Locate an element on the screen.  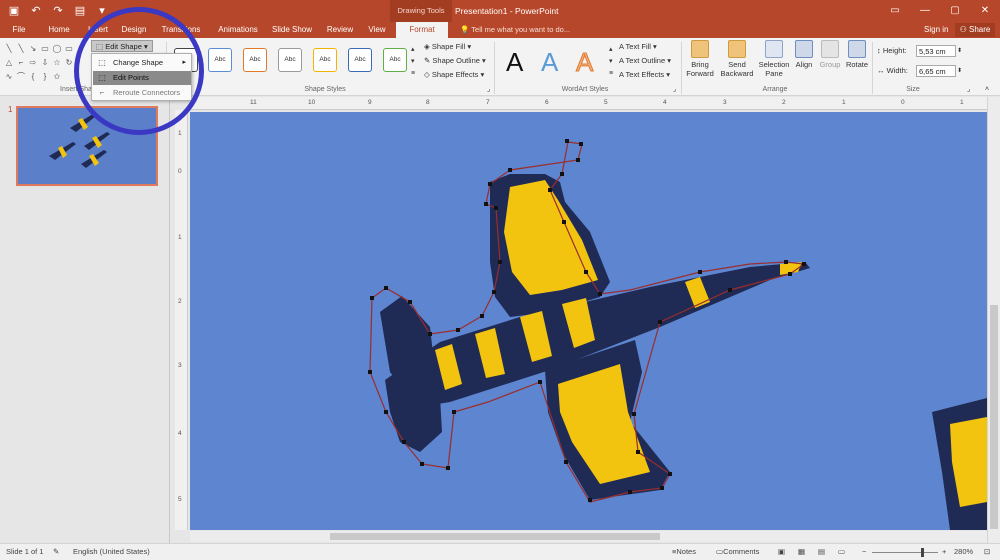
shape-effects-button: ◇ Shape Effects ▾ is located at coordinates (454, 75).